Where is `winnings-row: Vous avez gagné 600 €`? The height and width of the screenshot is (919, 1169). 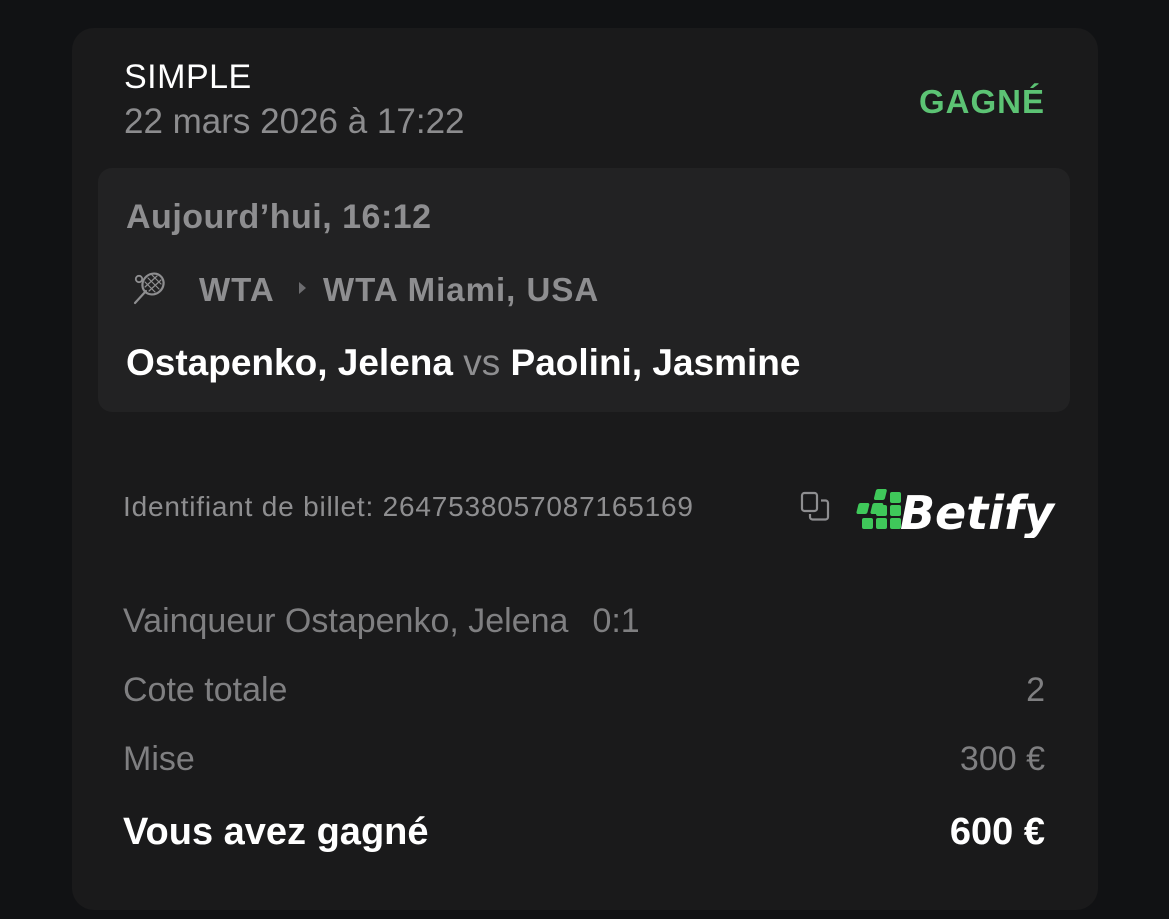 winnings-row: Vous avez gagné 600 € is located at coordinates (584, 832).